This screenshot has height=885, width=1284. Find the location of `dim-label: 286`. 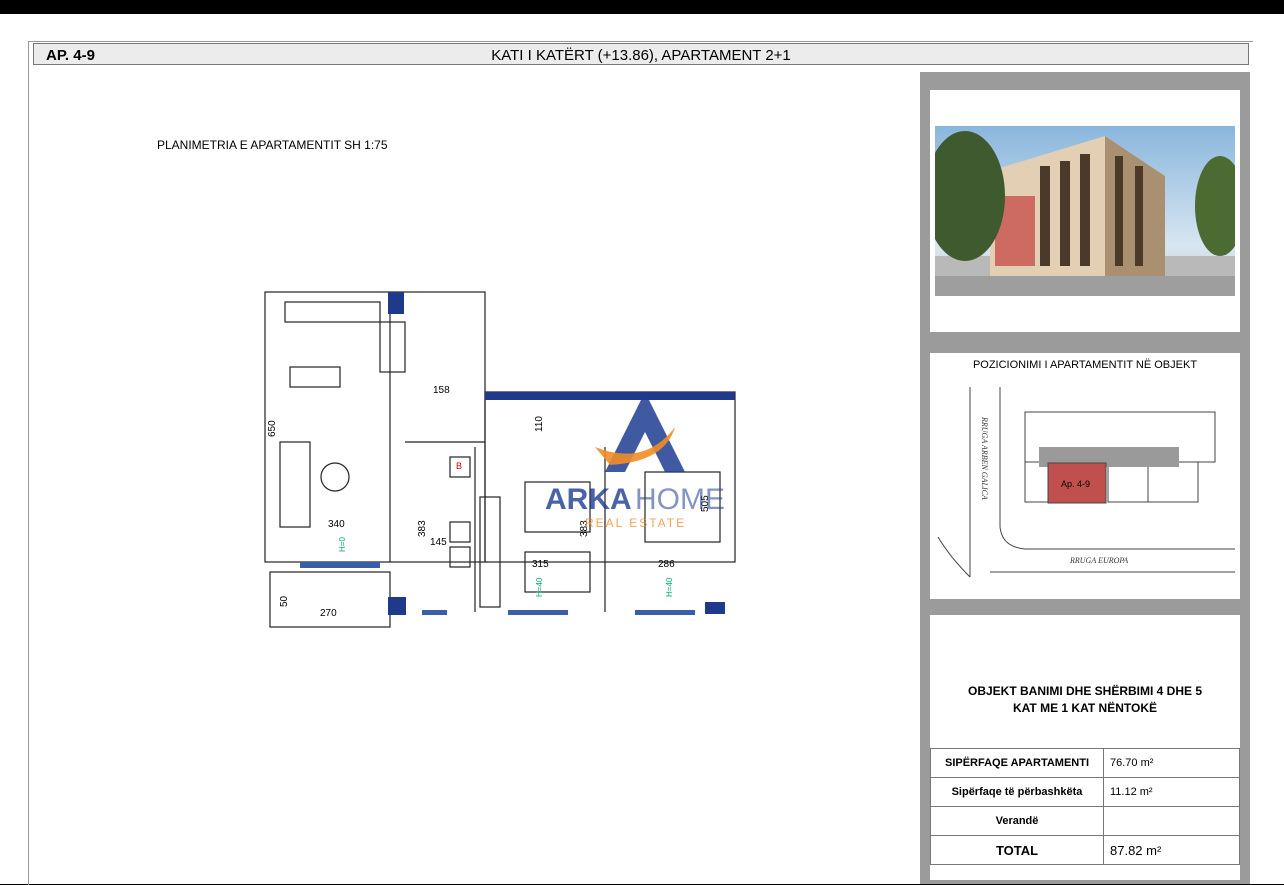

dim-label: 286 is located at coordinates (666, 564).